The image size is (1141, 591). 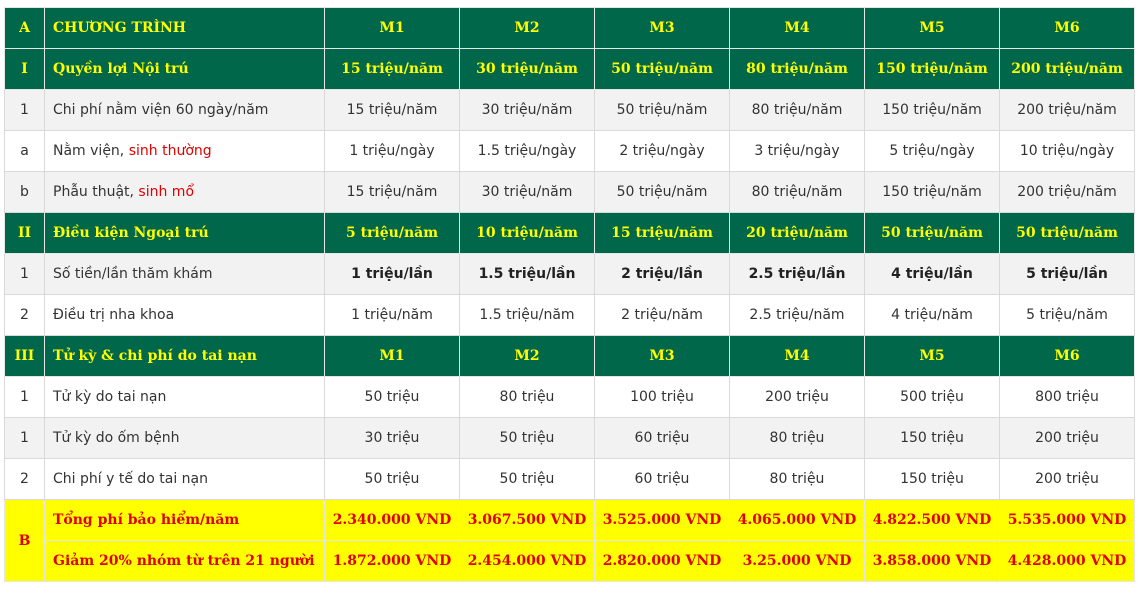 What do you see at coordinates (932, 151) in the screenshot?
I see `cell-value: 5 triệu/ngày` at bounding box center [932, 151].